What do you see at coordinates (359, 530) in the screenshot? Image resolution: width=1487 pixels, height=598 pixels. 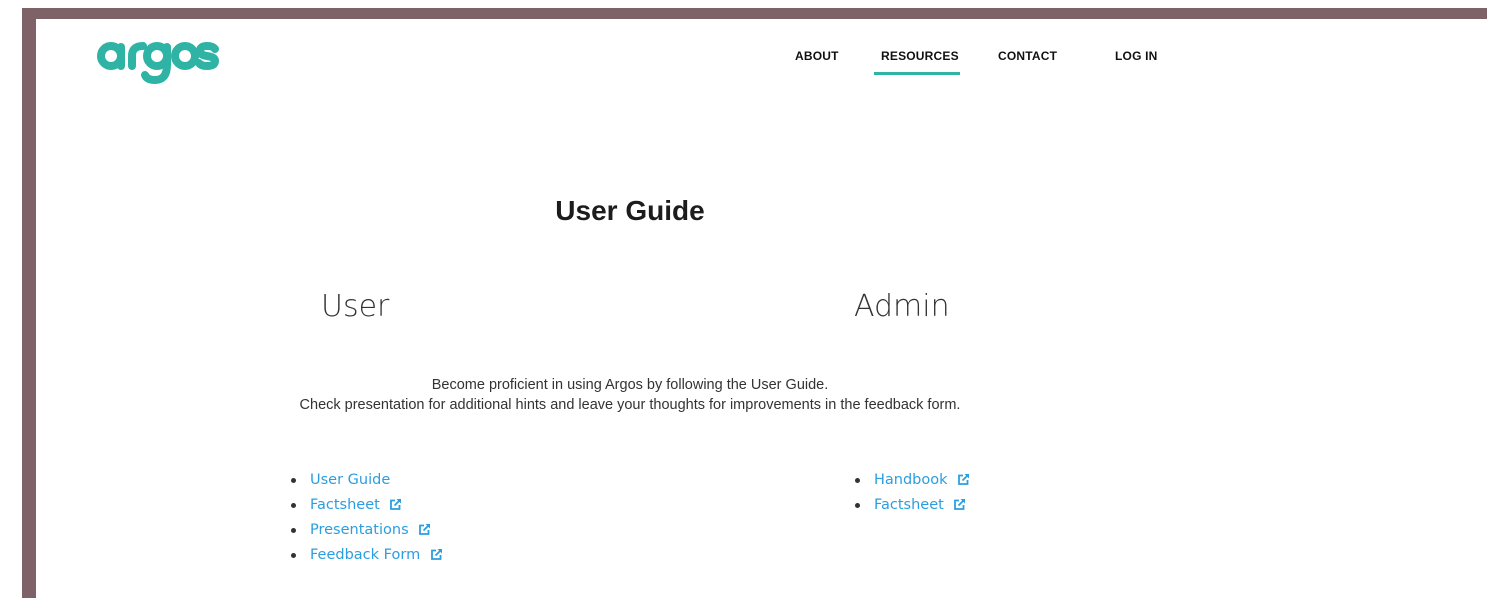 I see `presentations-link: Presentations` at bounding box center [359, 530].